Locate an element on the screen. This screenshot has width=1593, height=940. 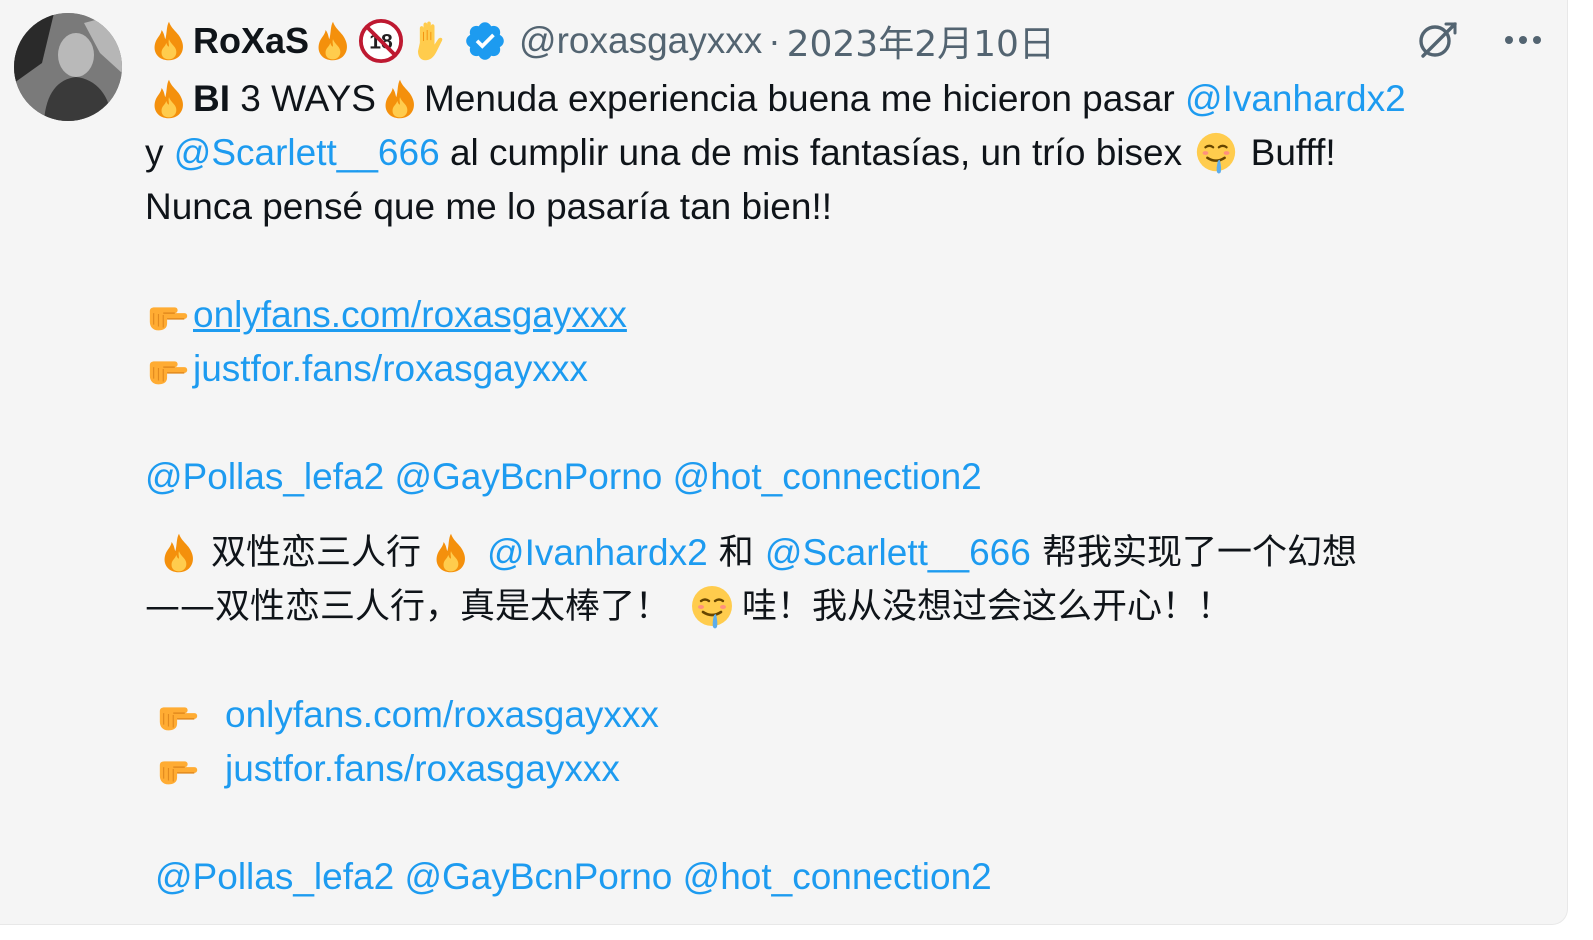
tweet-text-segment: 哇！我从没想过会这么开心！！ is located at coordinates (987, 607).